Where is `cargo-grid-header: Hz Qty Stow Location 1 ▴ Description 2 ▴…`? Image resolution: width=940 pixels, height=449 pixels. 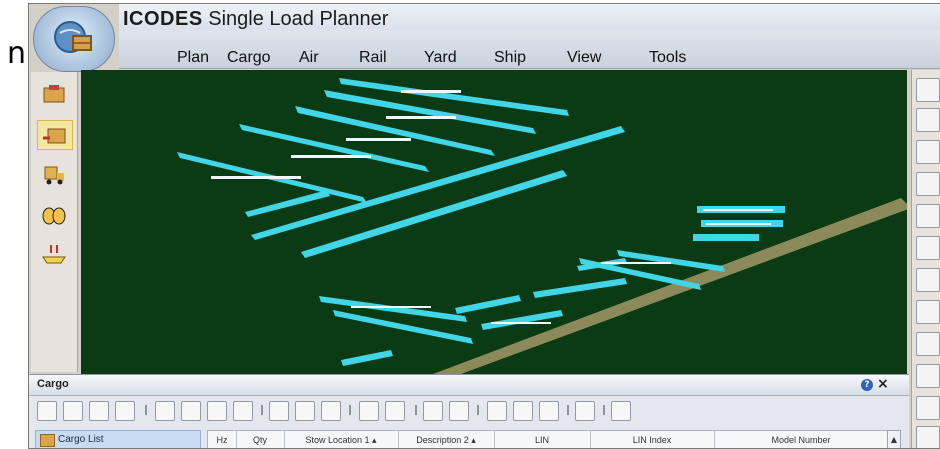 cargo-grid-header: Hz Qty Stow Location 1 ▴ Description 2 ▴… is located at coordinates (548, 439).